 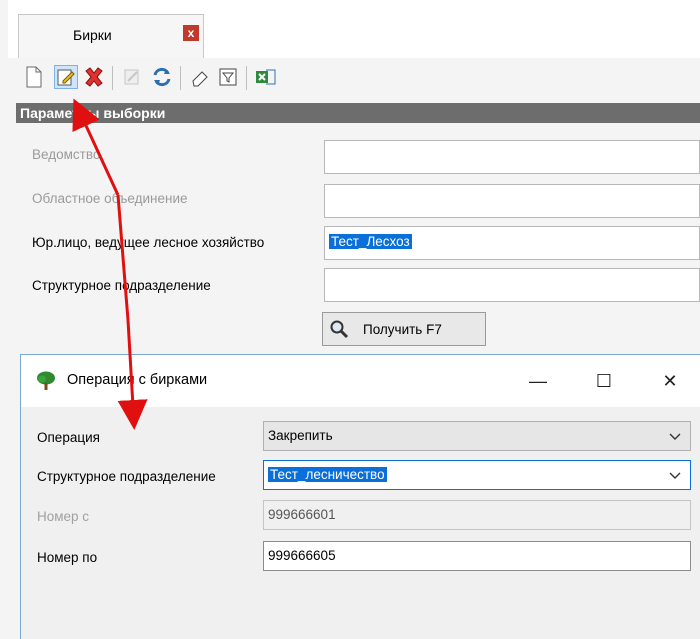 What do you see at coordinates (670, 381) in the screenshot?
I see `close-icon: ✕` at bounding box center [670, 381].